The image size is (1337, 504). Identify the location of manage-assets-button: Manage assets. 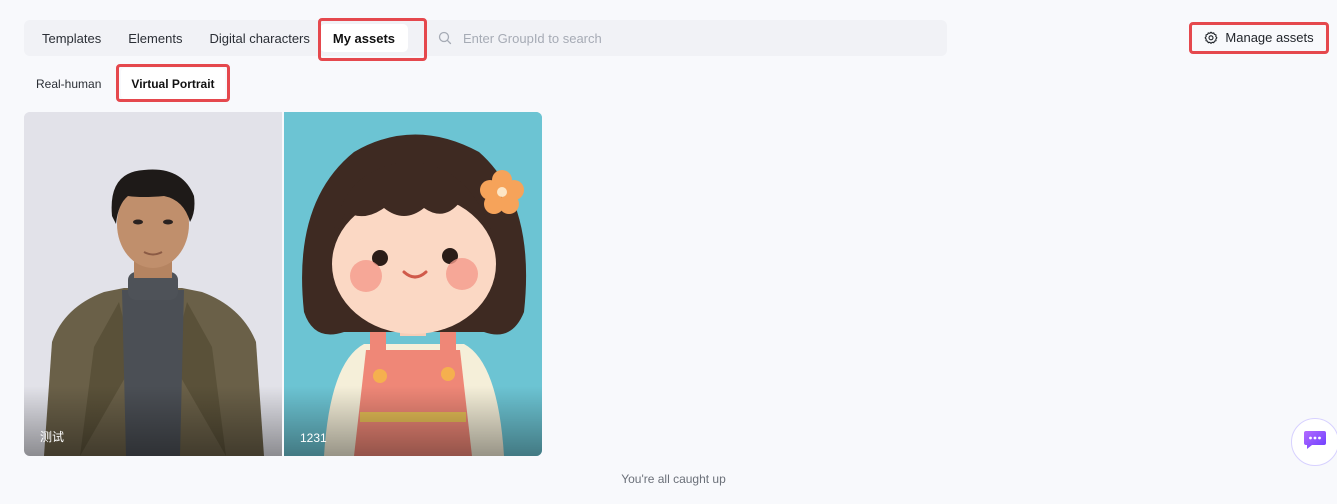
(1259, 37).